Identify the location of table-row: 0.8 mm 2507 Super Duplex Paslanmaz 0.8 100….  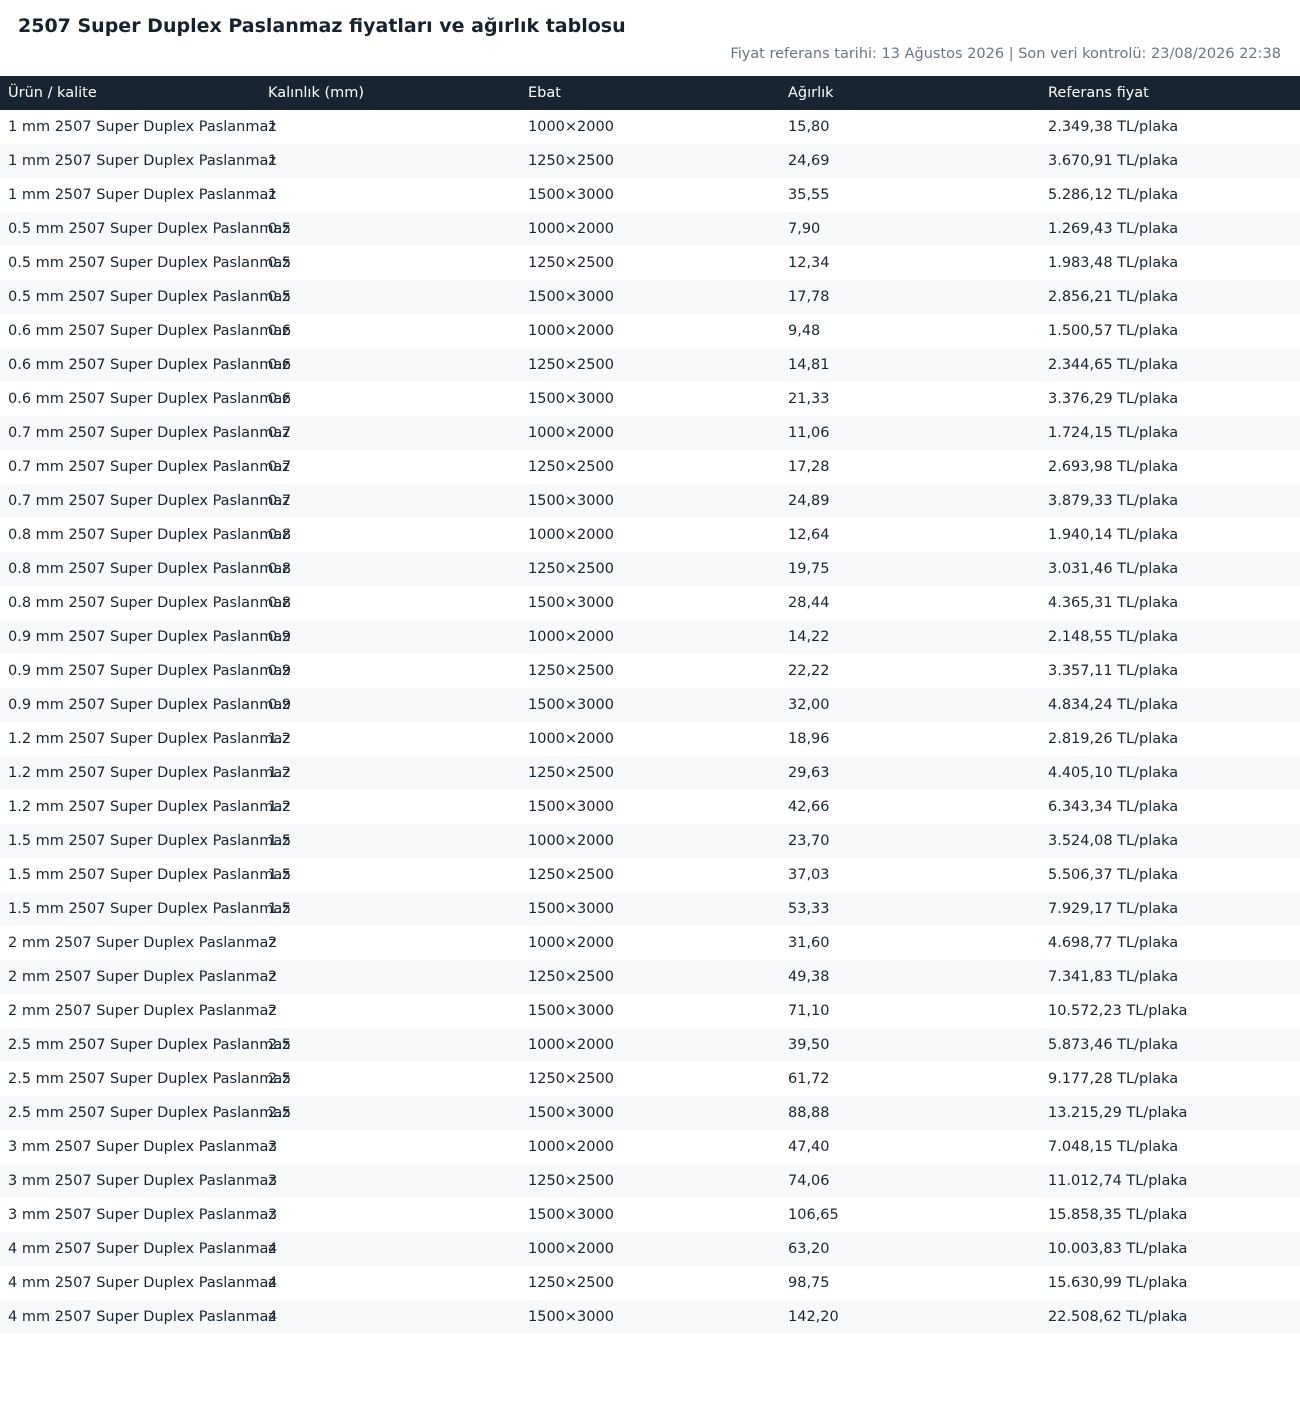
(650, 535).